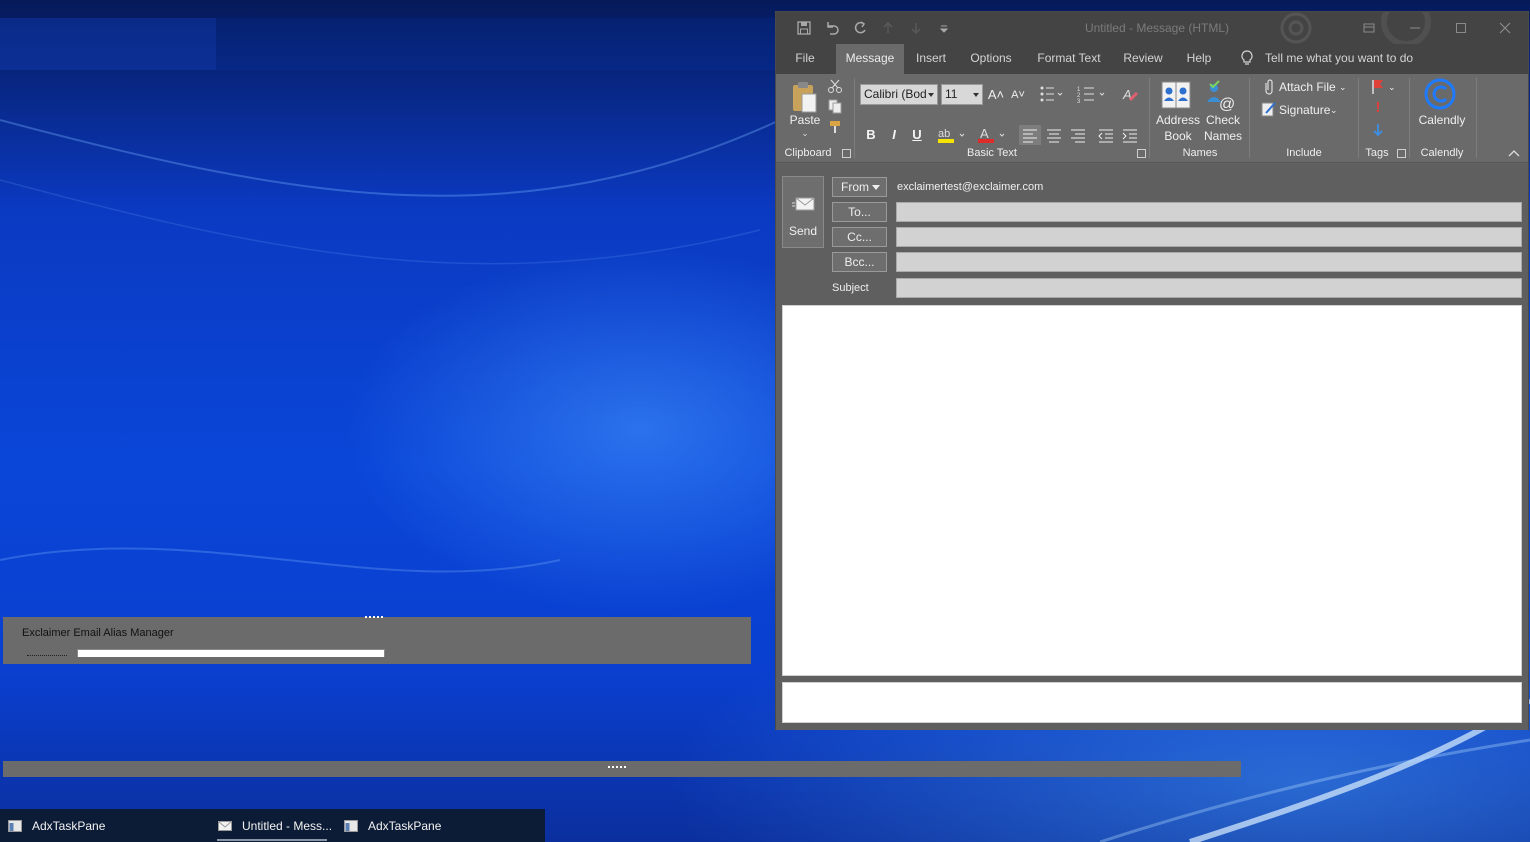 The width and height of the screenshot is (1530, 842). What do you see at coordinates (1199, 59) in the screenshot?
I see `tab-help: Help` at bounding box center [1199, 59].